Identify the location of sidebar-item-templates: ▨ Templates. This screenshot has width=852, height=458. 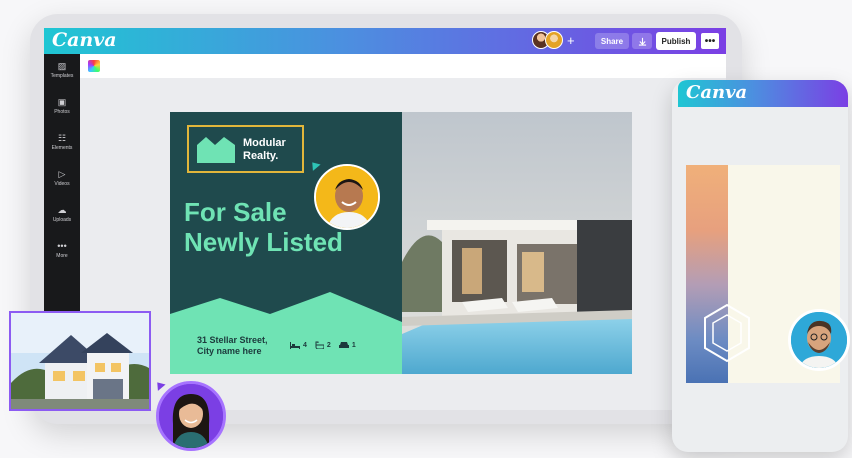
(62, 70).